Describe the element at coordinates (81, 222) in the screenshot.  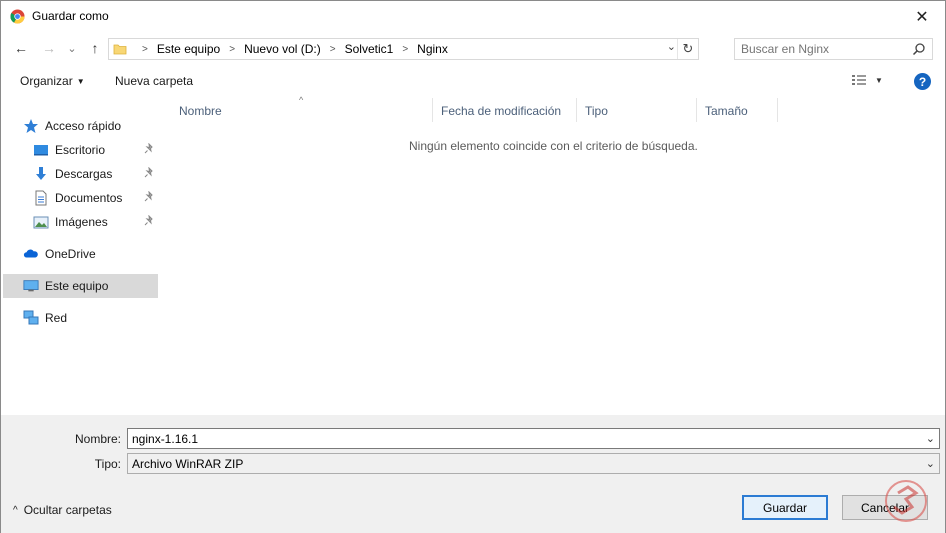
I see `sidebar-item-label: Imágenes` at that location.